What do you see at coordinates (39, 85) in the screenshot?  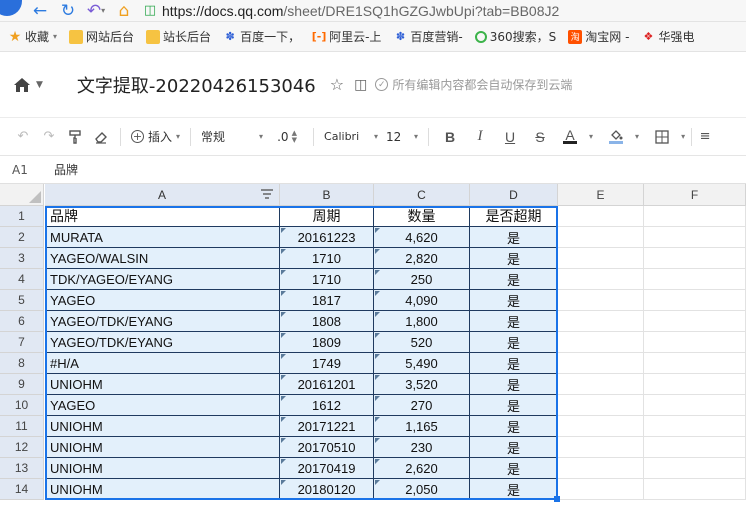 I see `chevron-down-icon: ▼` at bounding box center [39, 85].